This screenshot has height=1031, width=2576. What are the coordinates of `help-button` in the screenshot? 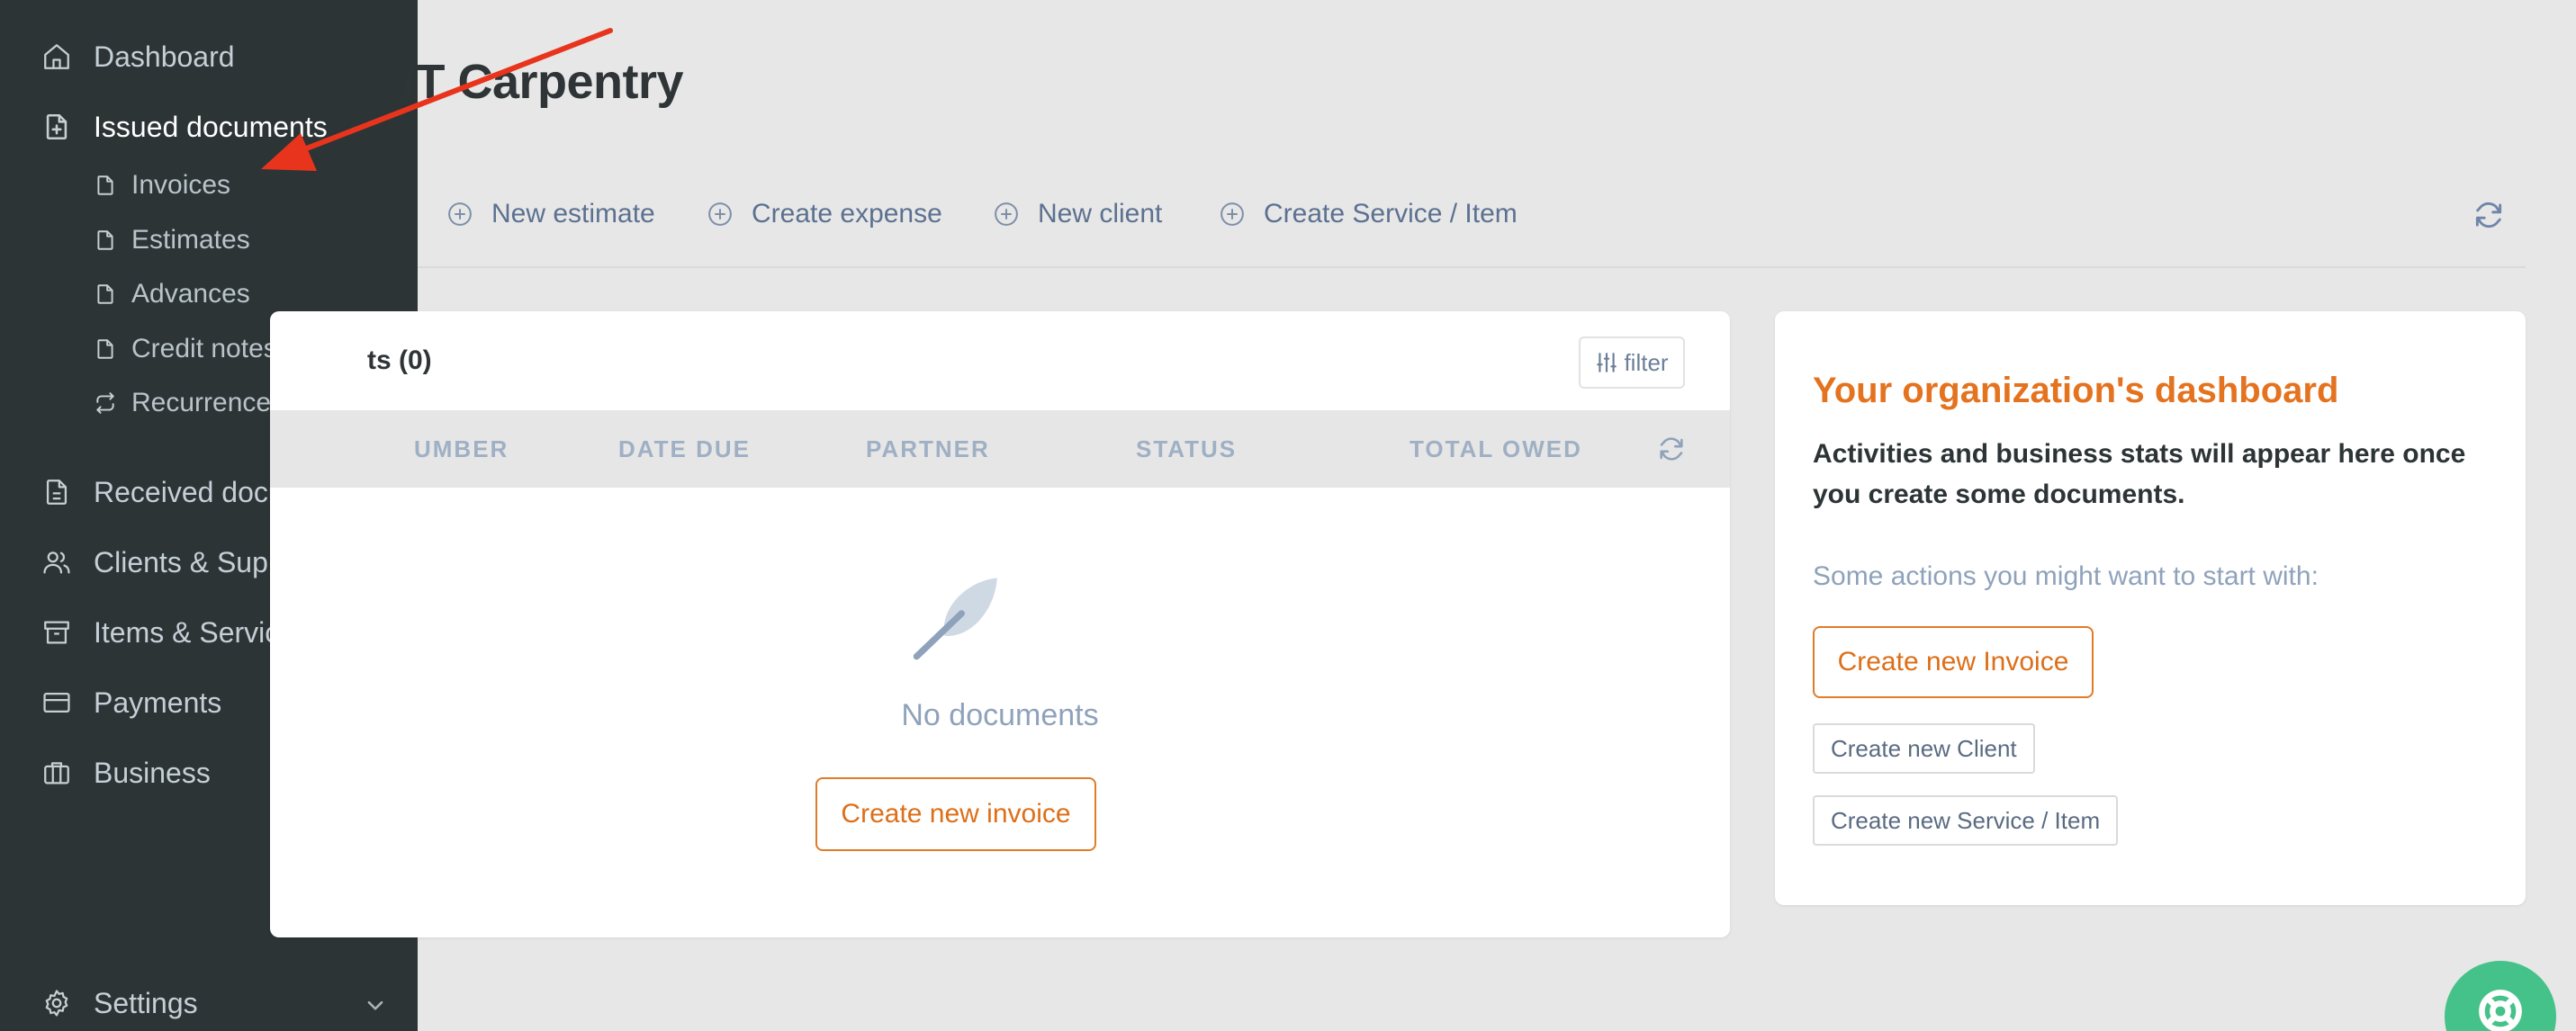 It's located at (2500, 996).